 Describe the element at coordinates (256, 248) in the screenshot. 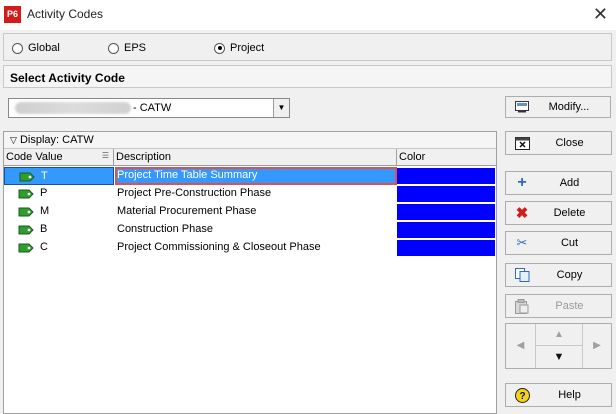

I see `description-cell: Project Commissioning & Closeout Phase` at that location.